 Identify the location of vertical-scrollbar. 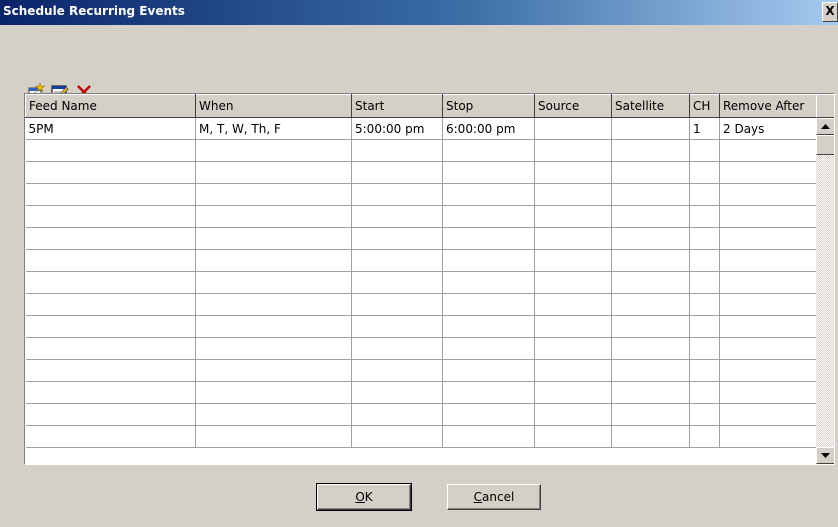
(825, 291).